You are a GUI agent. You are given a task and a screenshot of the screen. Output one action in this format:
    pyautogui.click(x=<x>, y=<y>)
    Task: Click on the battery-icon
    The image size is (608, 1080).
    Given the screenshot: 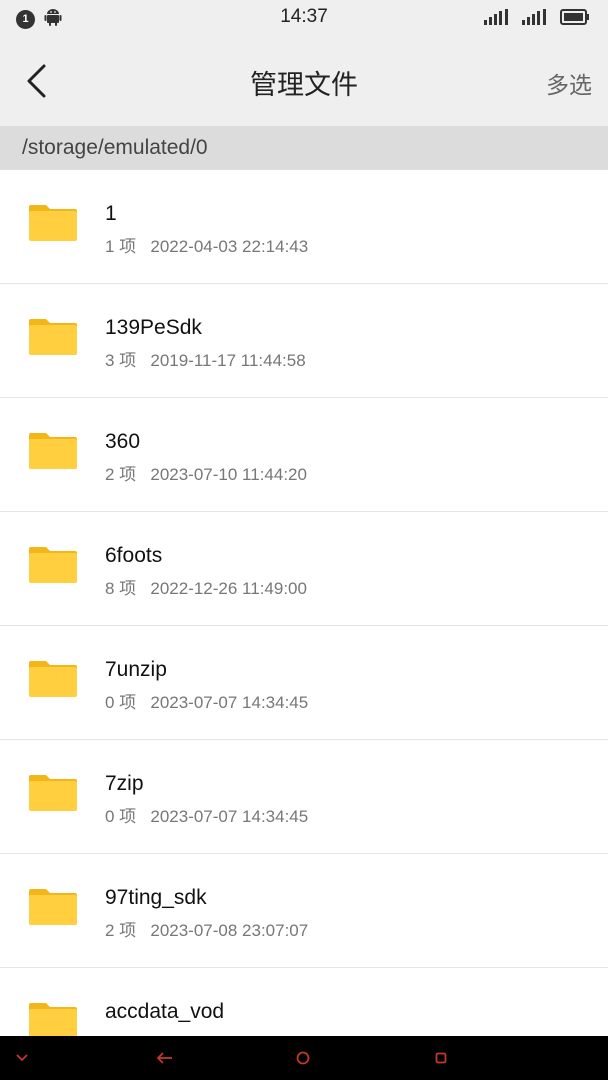 What is the action you would take?
    pyautogui.click(x=575, y=19)
    